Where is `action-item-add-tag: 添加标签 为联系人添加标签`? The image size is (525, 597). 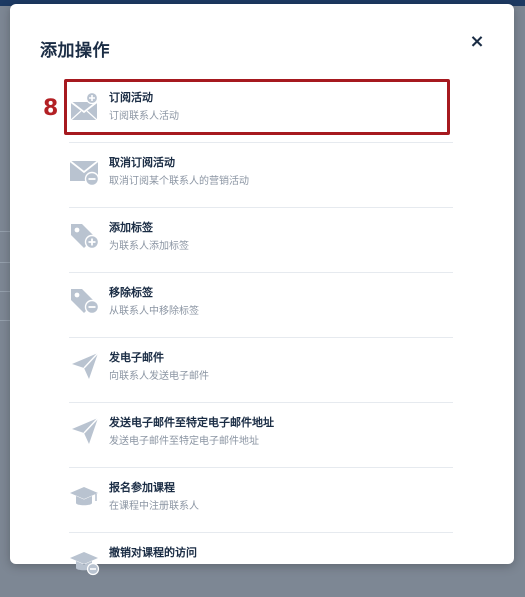
action-item-add-tag: 添加标签 为联系人添加标签 is located at coordinates (261, 240).